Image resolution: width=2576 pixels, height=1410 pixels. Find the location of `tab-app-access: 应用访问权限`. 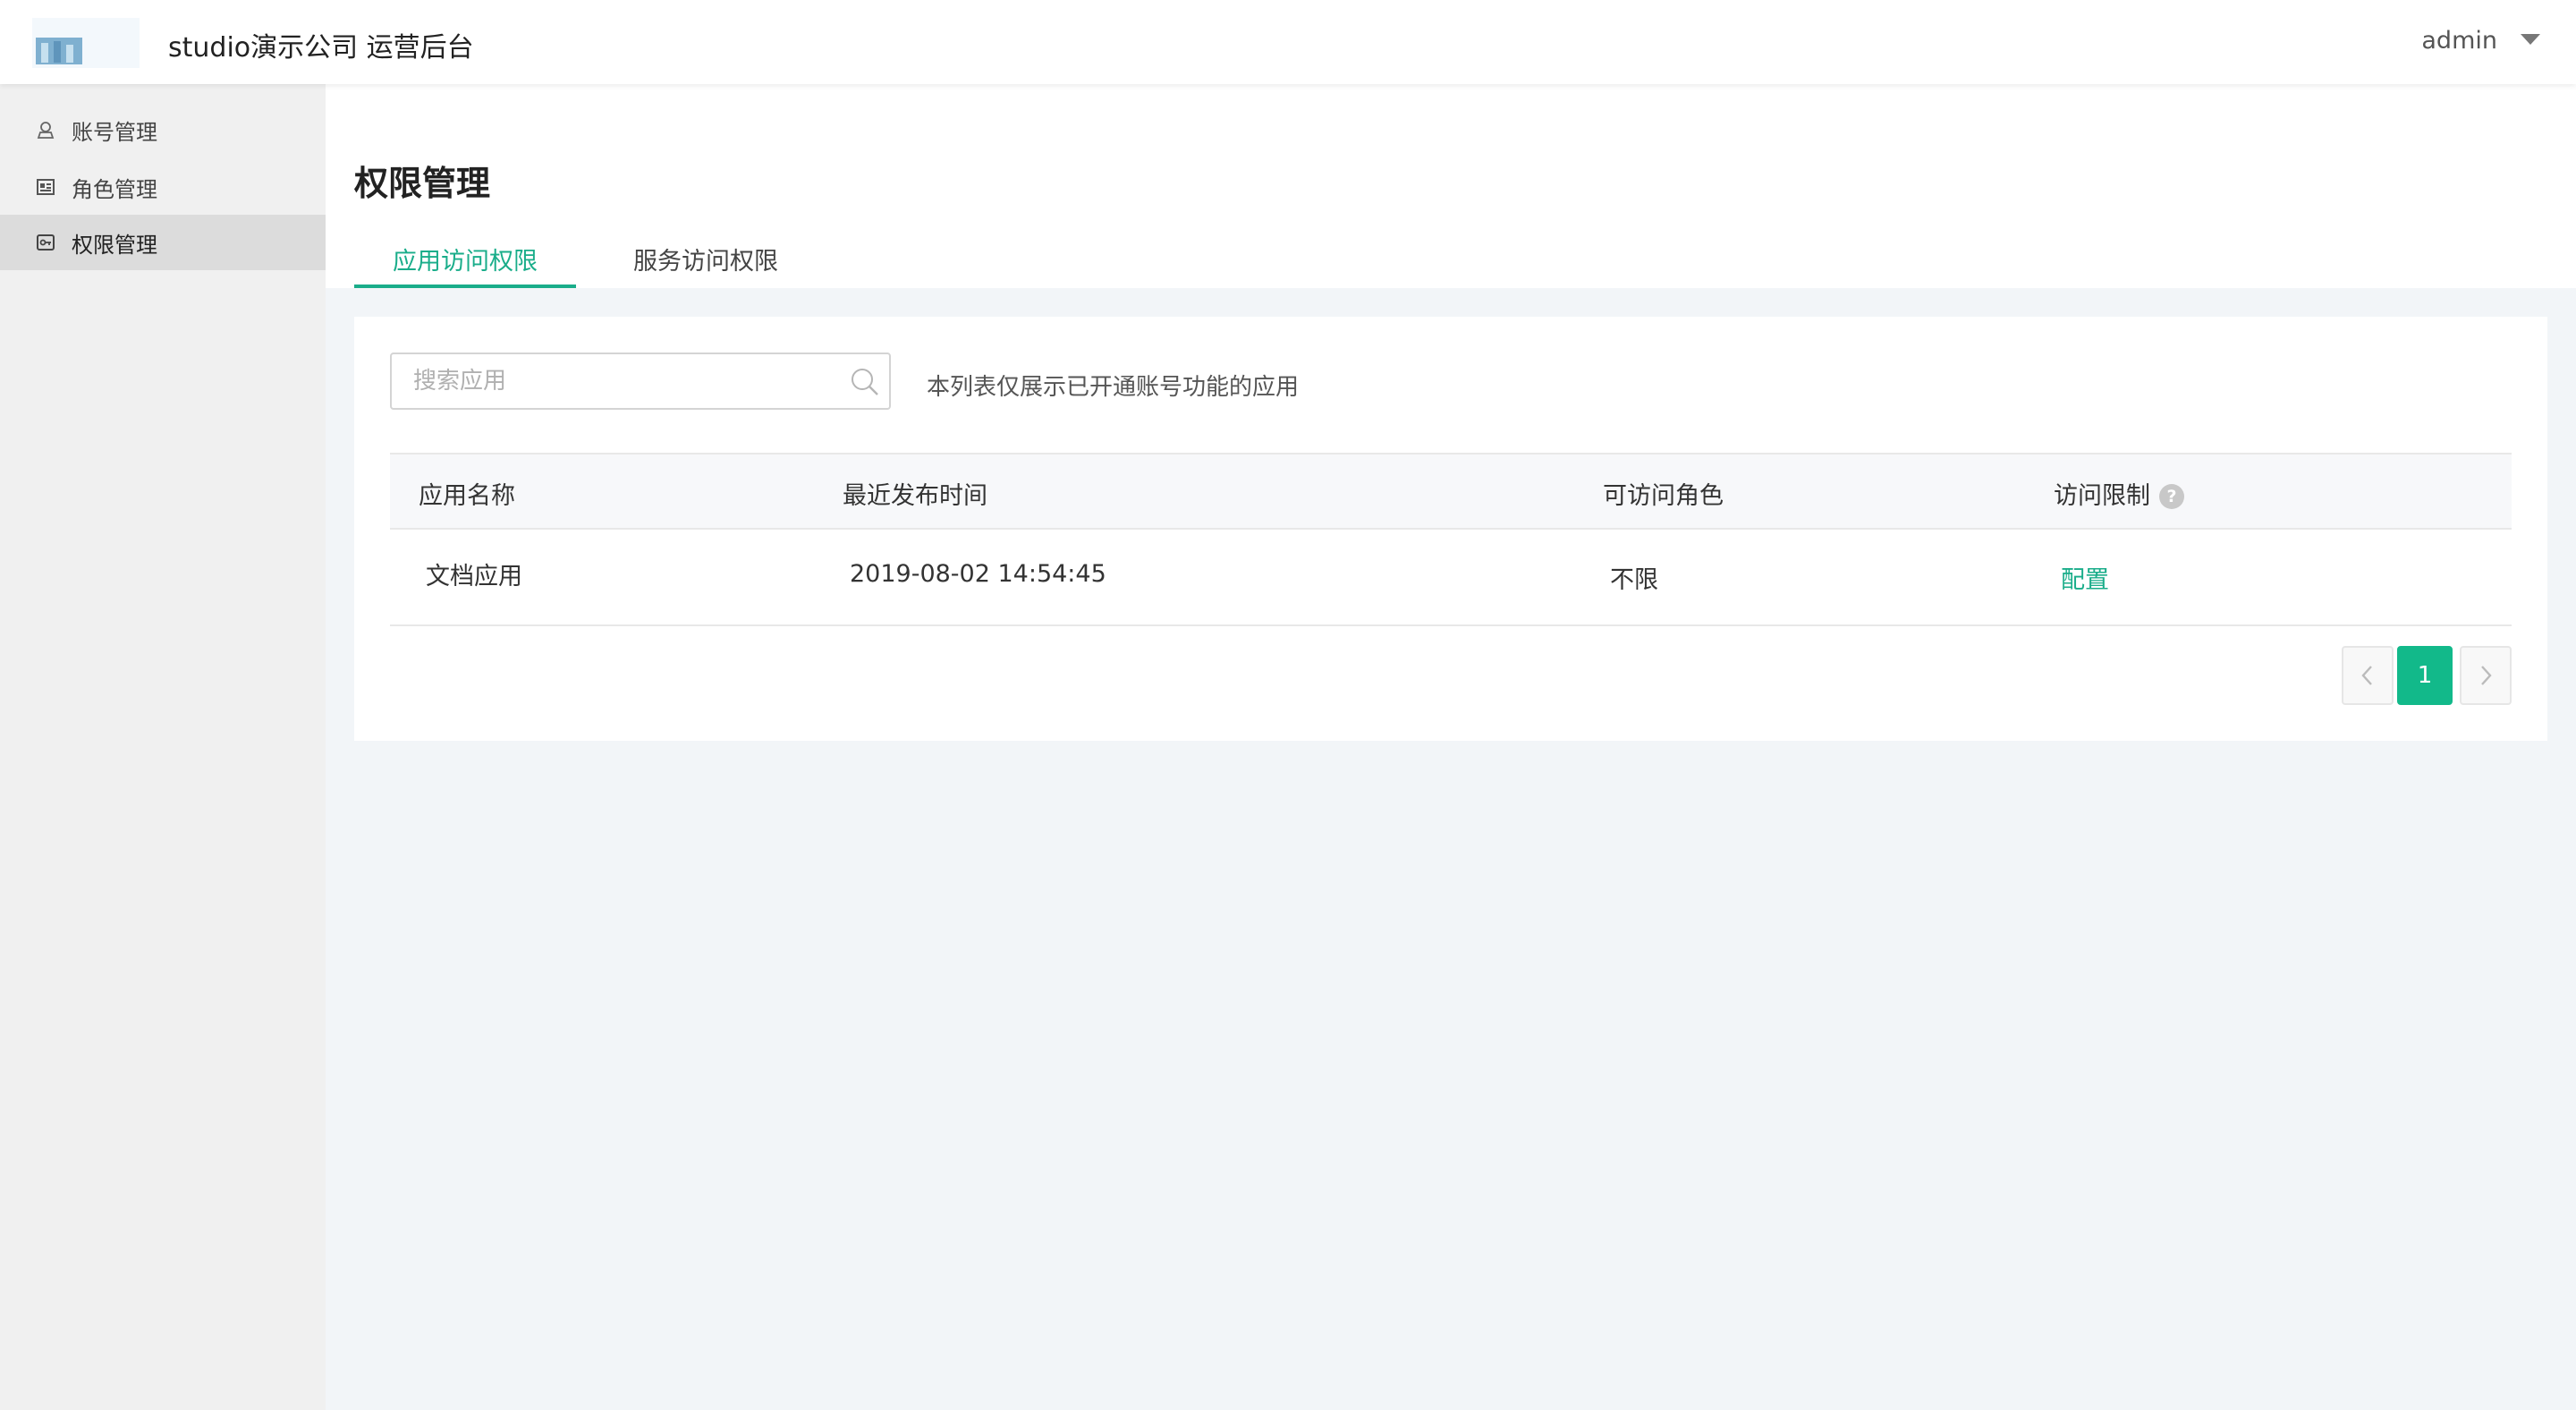

tab-app-access: 应用访问权限 is located at coordinates (465, 265).